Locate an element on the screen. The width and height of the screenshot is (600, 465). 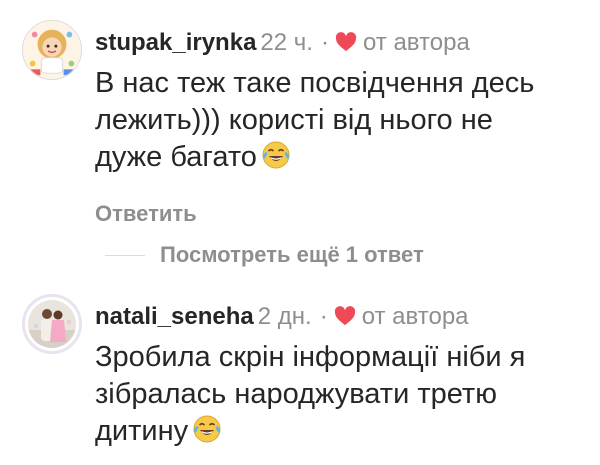
divider-line is located at coordinates (125, 255).